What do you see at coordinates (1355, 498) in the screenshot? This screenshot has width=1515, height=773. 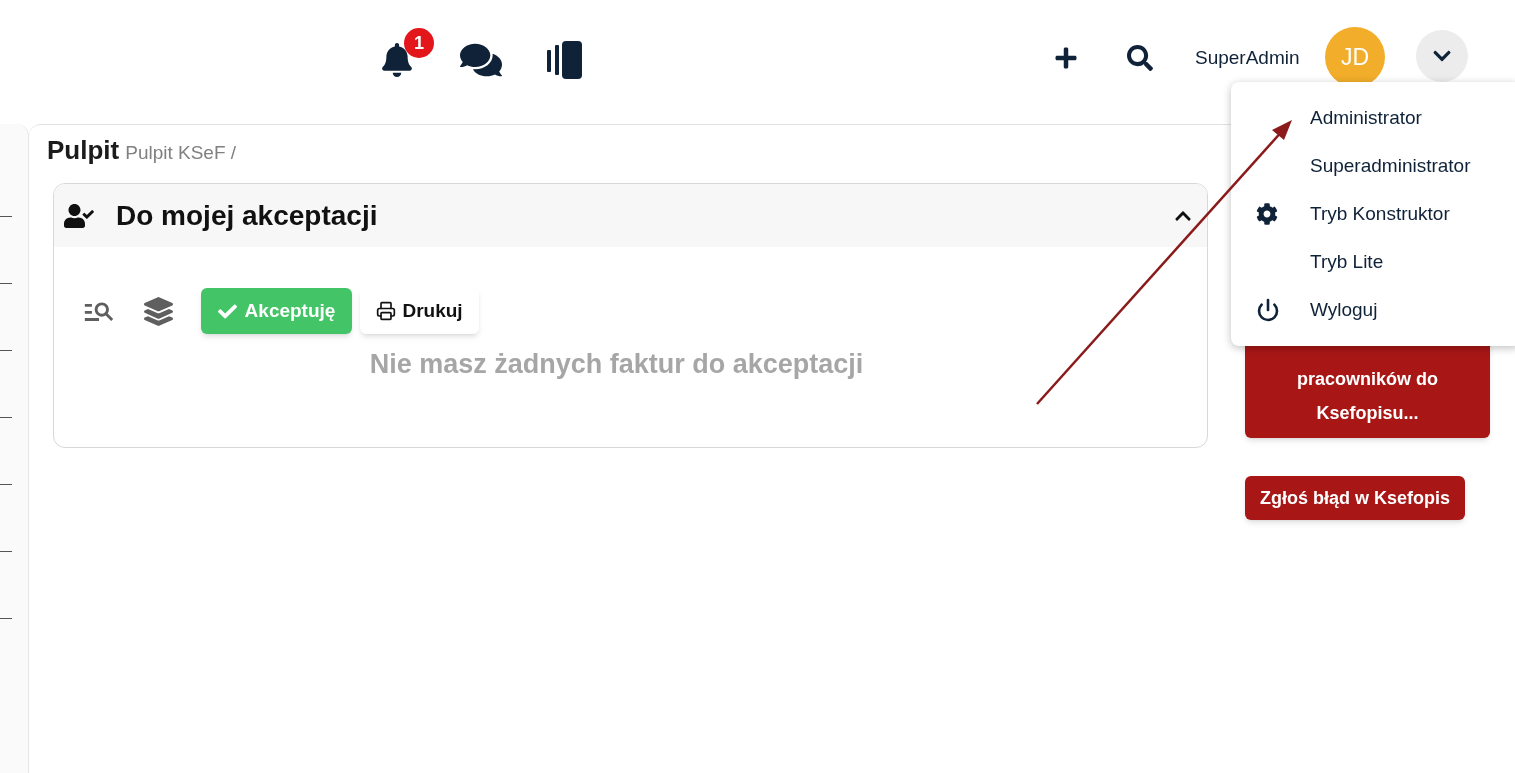 I see `report-bug-button: Zgłoś błąd w Ksefopis` at bounding box center [1355, 498].